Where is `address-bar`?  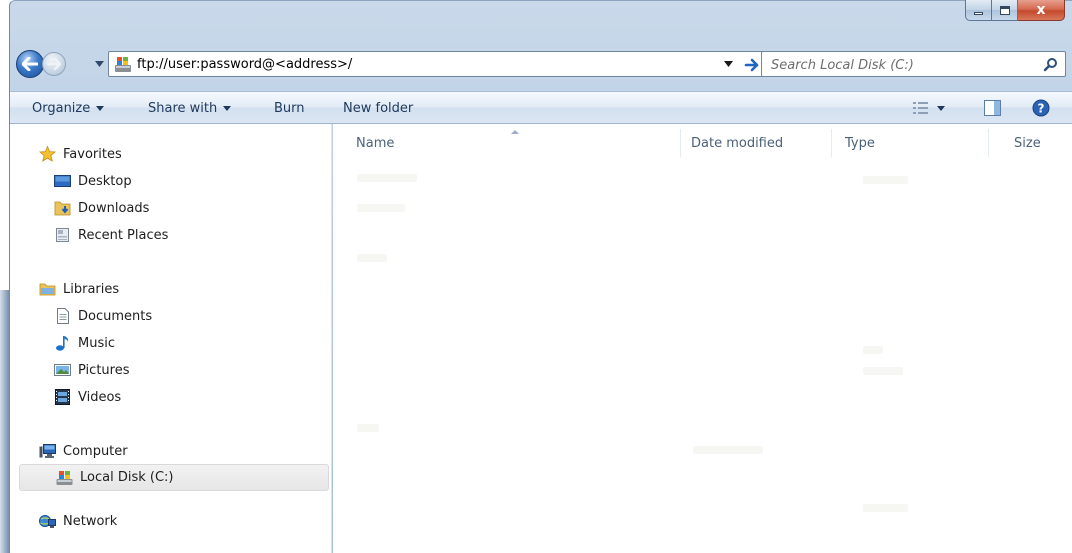 address-bar is located at coordinates (438, 64).